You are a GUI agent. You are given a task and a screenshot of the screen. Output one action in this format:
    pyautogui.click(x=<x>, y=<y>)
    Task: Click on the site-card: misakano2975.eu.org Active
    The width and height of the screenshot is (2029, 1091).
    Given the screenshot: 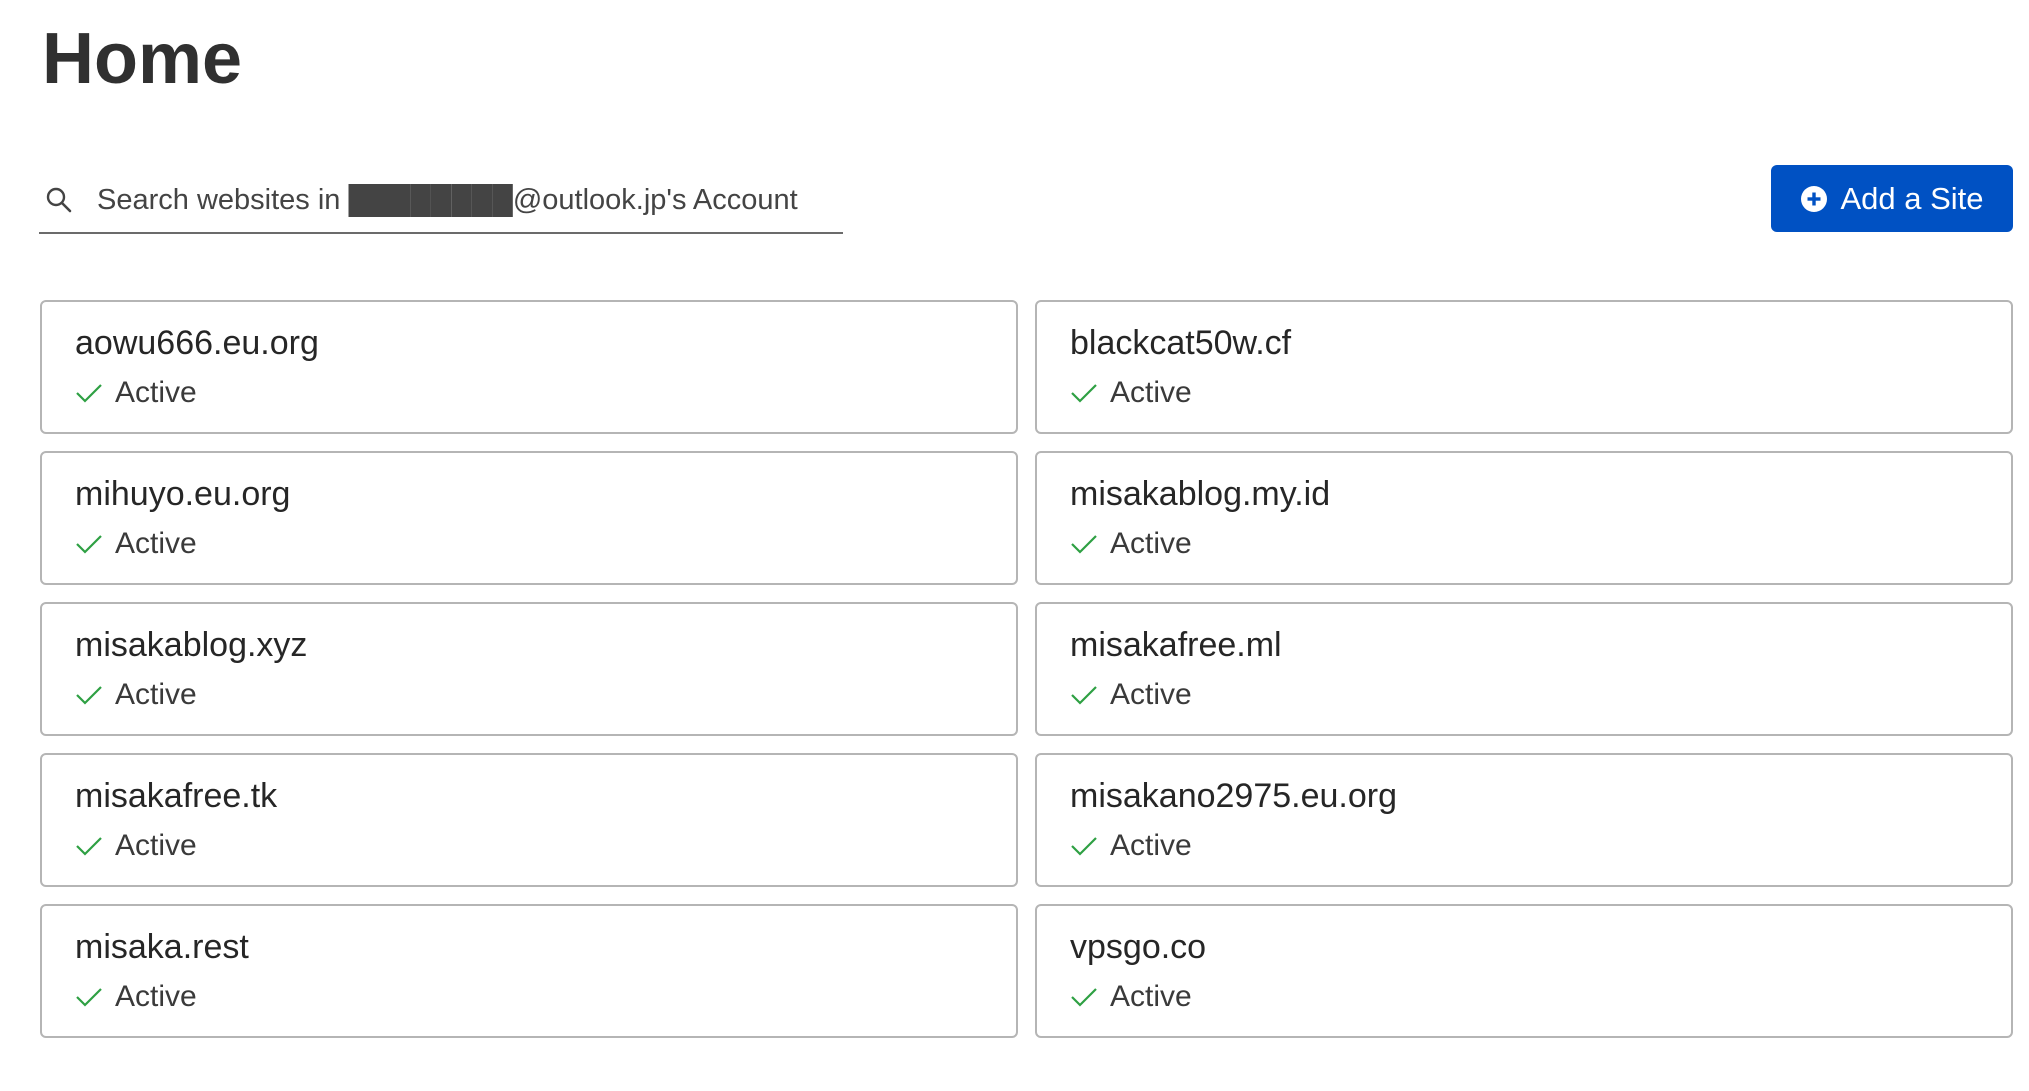 What is the action you would take?
    pyautogui.click(x=1524, y=820)
    